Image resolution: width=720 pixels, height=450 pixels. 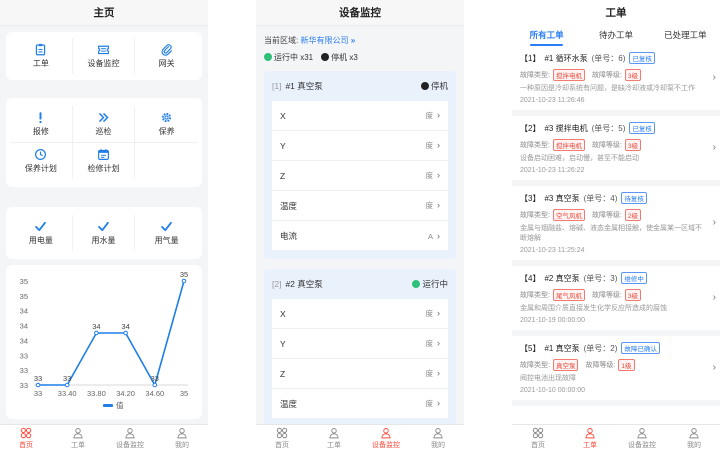 I want to click on device-status: 运行中, so click(x=430, y=284).